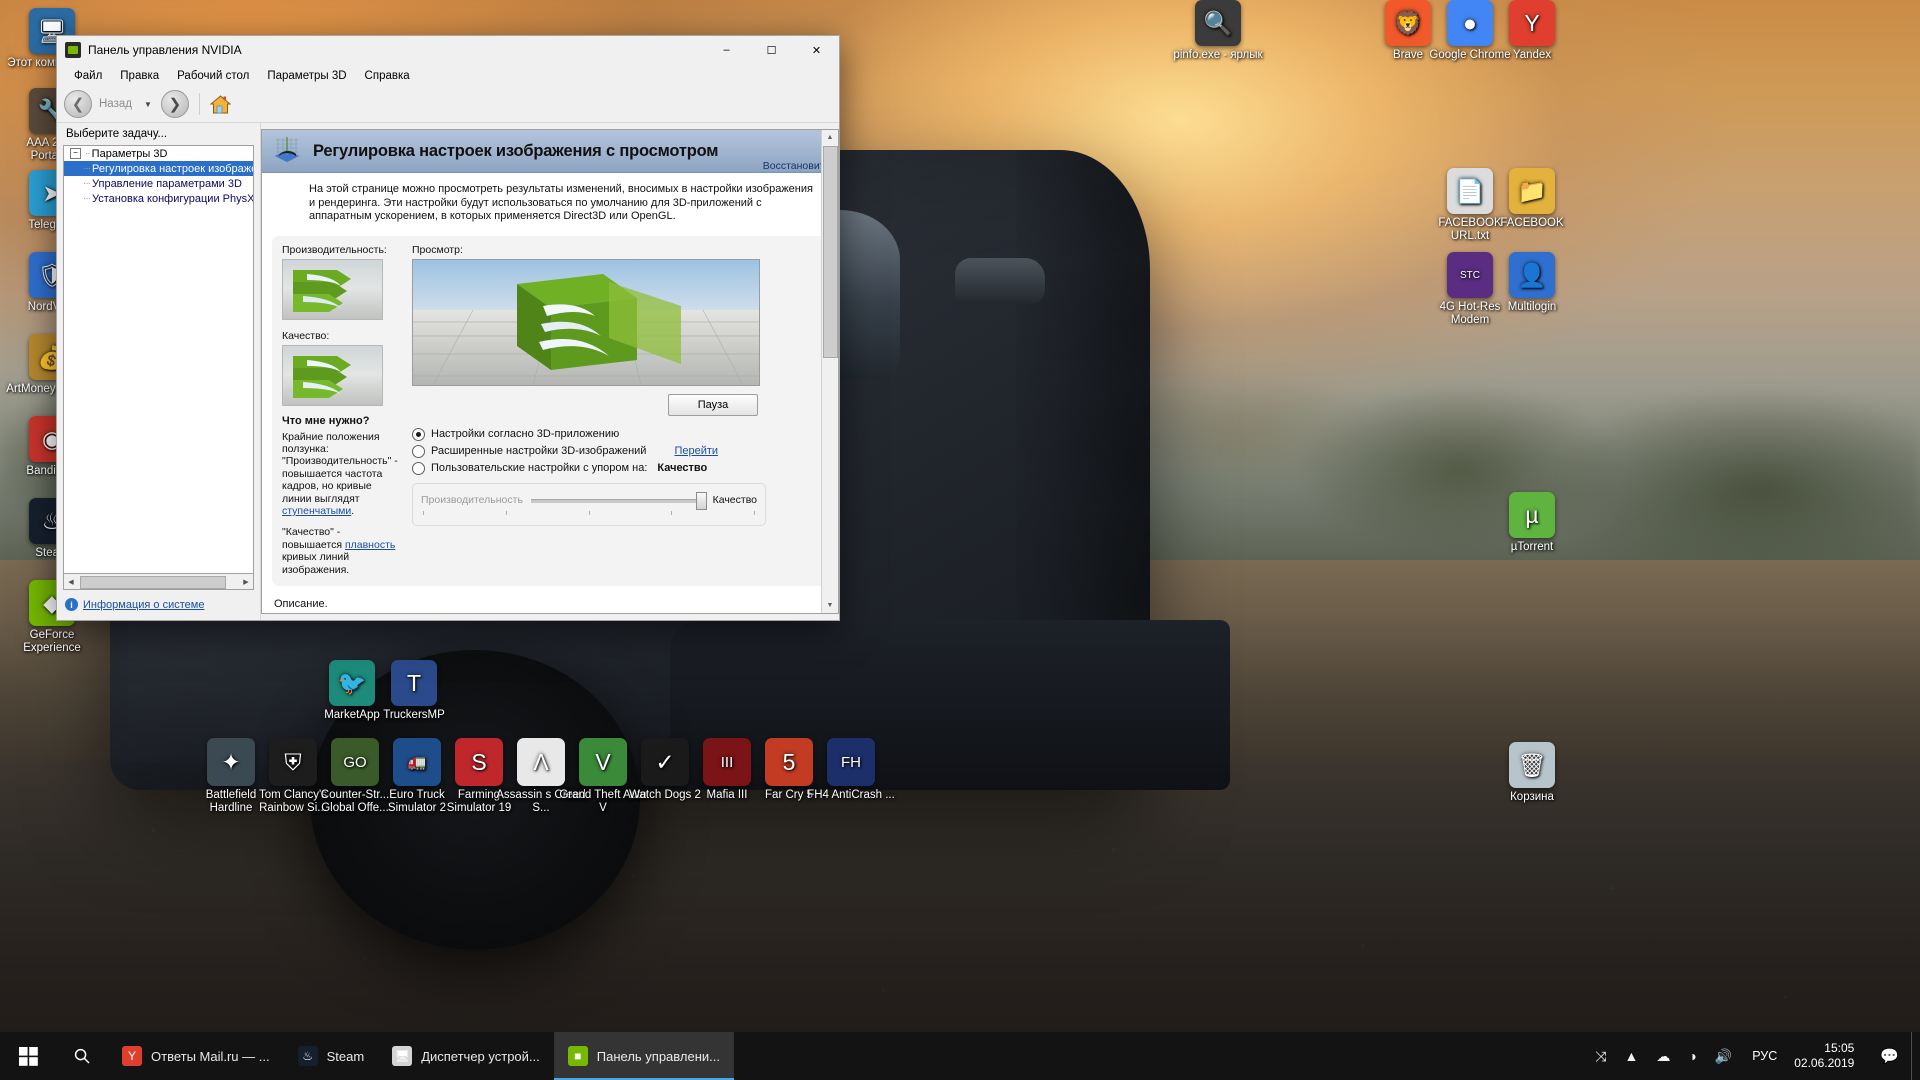 This screenshot has height=1080, width=1920. I want to click on desktop-icon: 📁 FACEBOOK, so click(1532, 199).